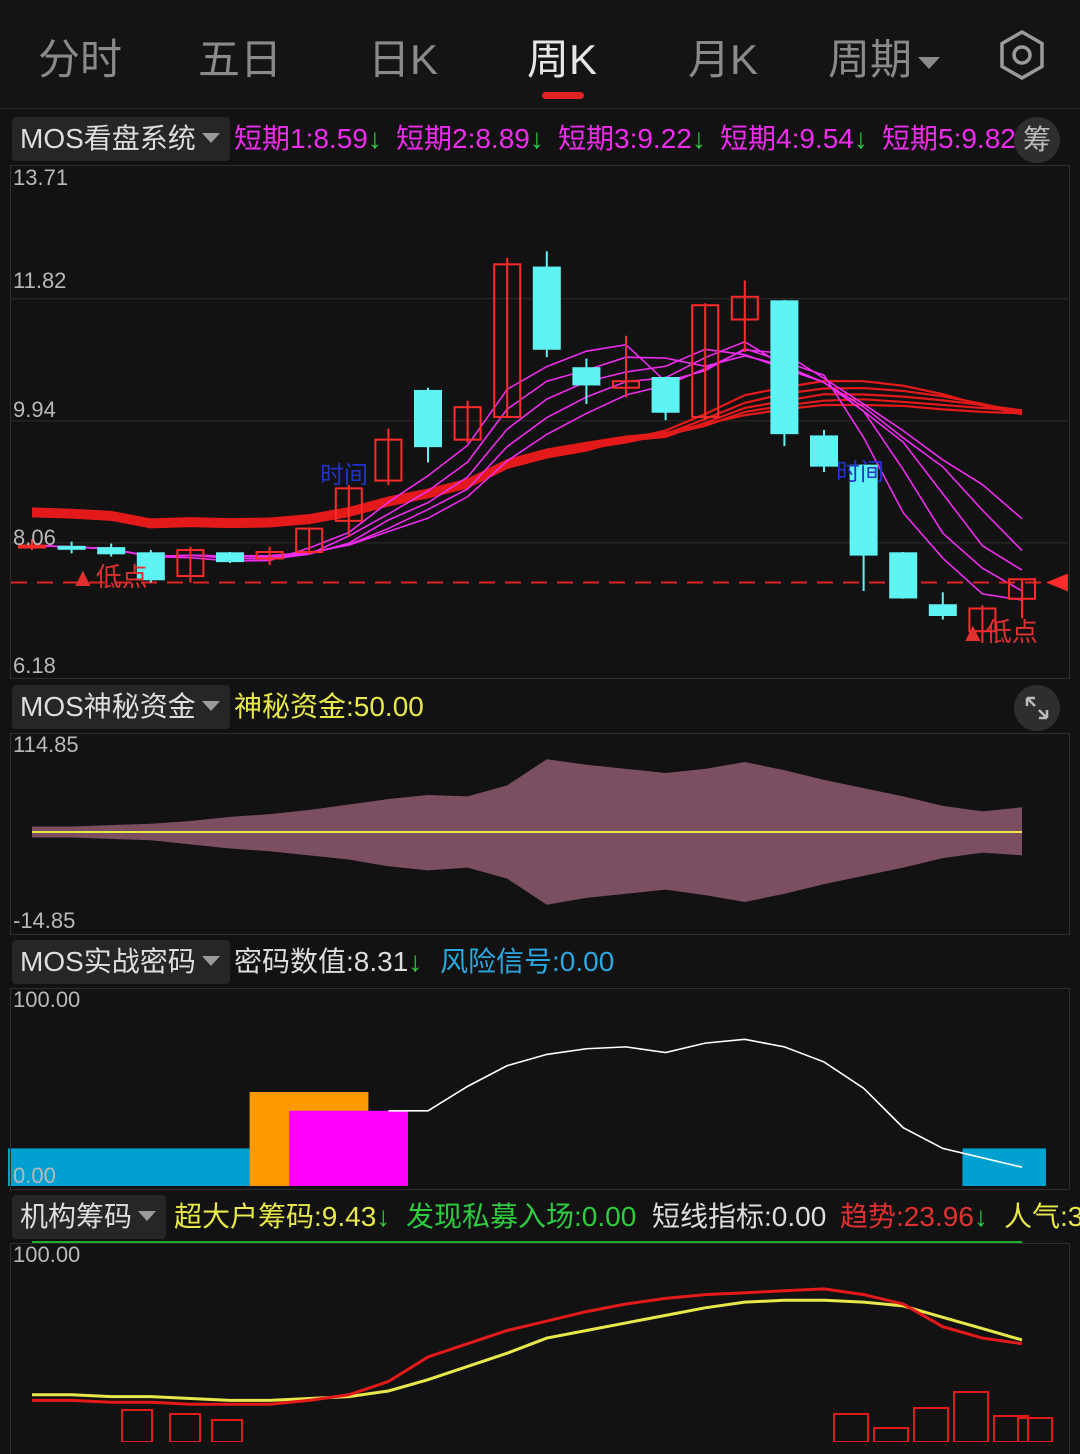 This screenshot has height=1454, width=1080. What do you see at coordinates (34, 1175) in the screenshot?
I see `code-y-label-bottom: 0.00` at bounding box center [34, 1175].